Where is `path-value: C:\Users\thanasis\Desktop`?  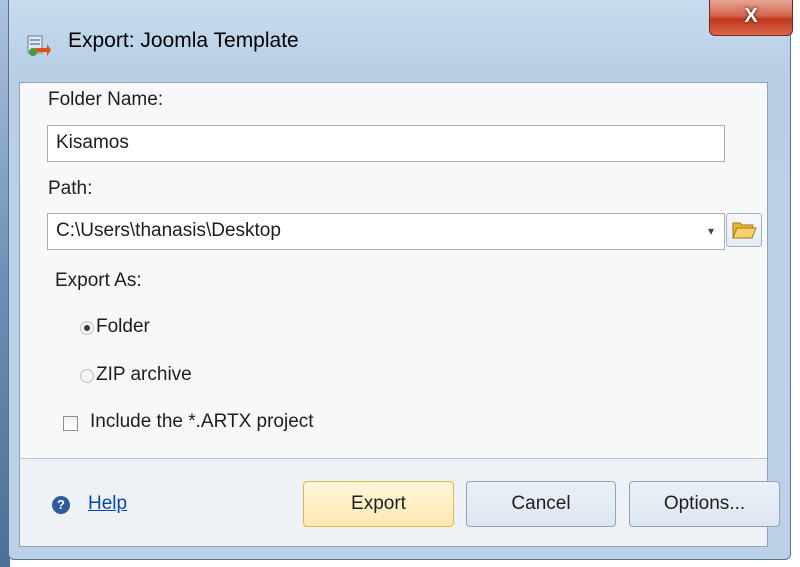
path-value: C:\Users\thanasis\Desktop is located at coordinates (168, 230).